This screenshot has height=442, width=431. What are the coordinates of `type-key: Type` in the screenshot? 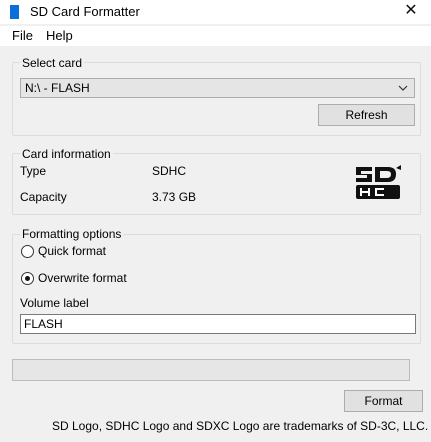 It's located at (33, 171).